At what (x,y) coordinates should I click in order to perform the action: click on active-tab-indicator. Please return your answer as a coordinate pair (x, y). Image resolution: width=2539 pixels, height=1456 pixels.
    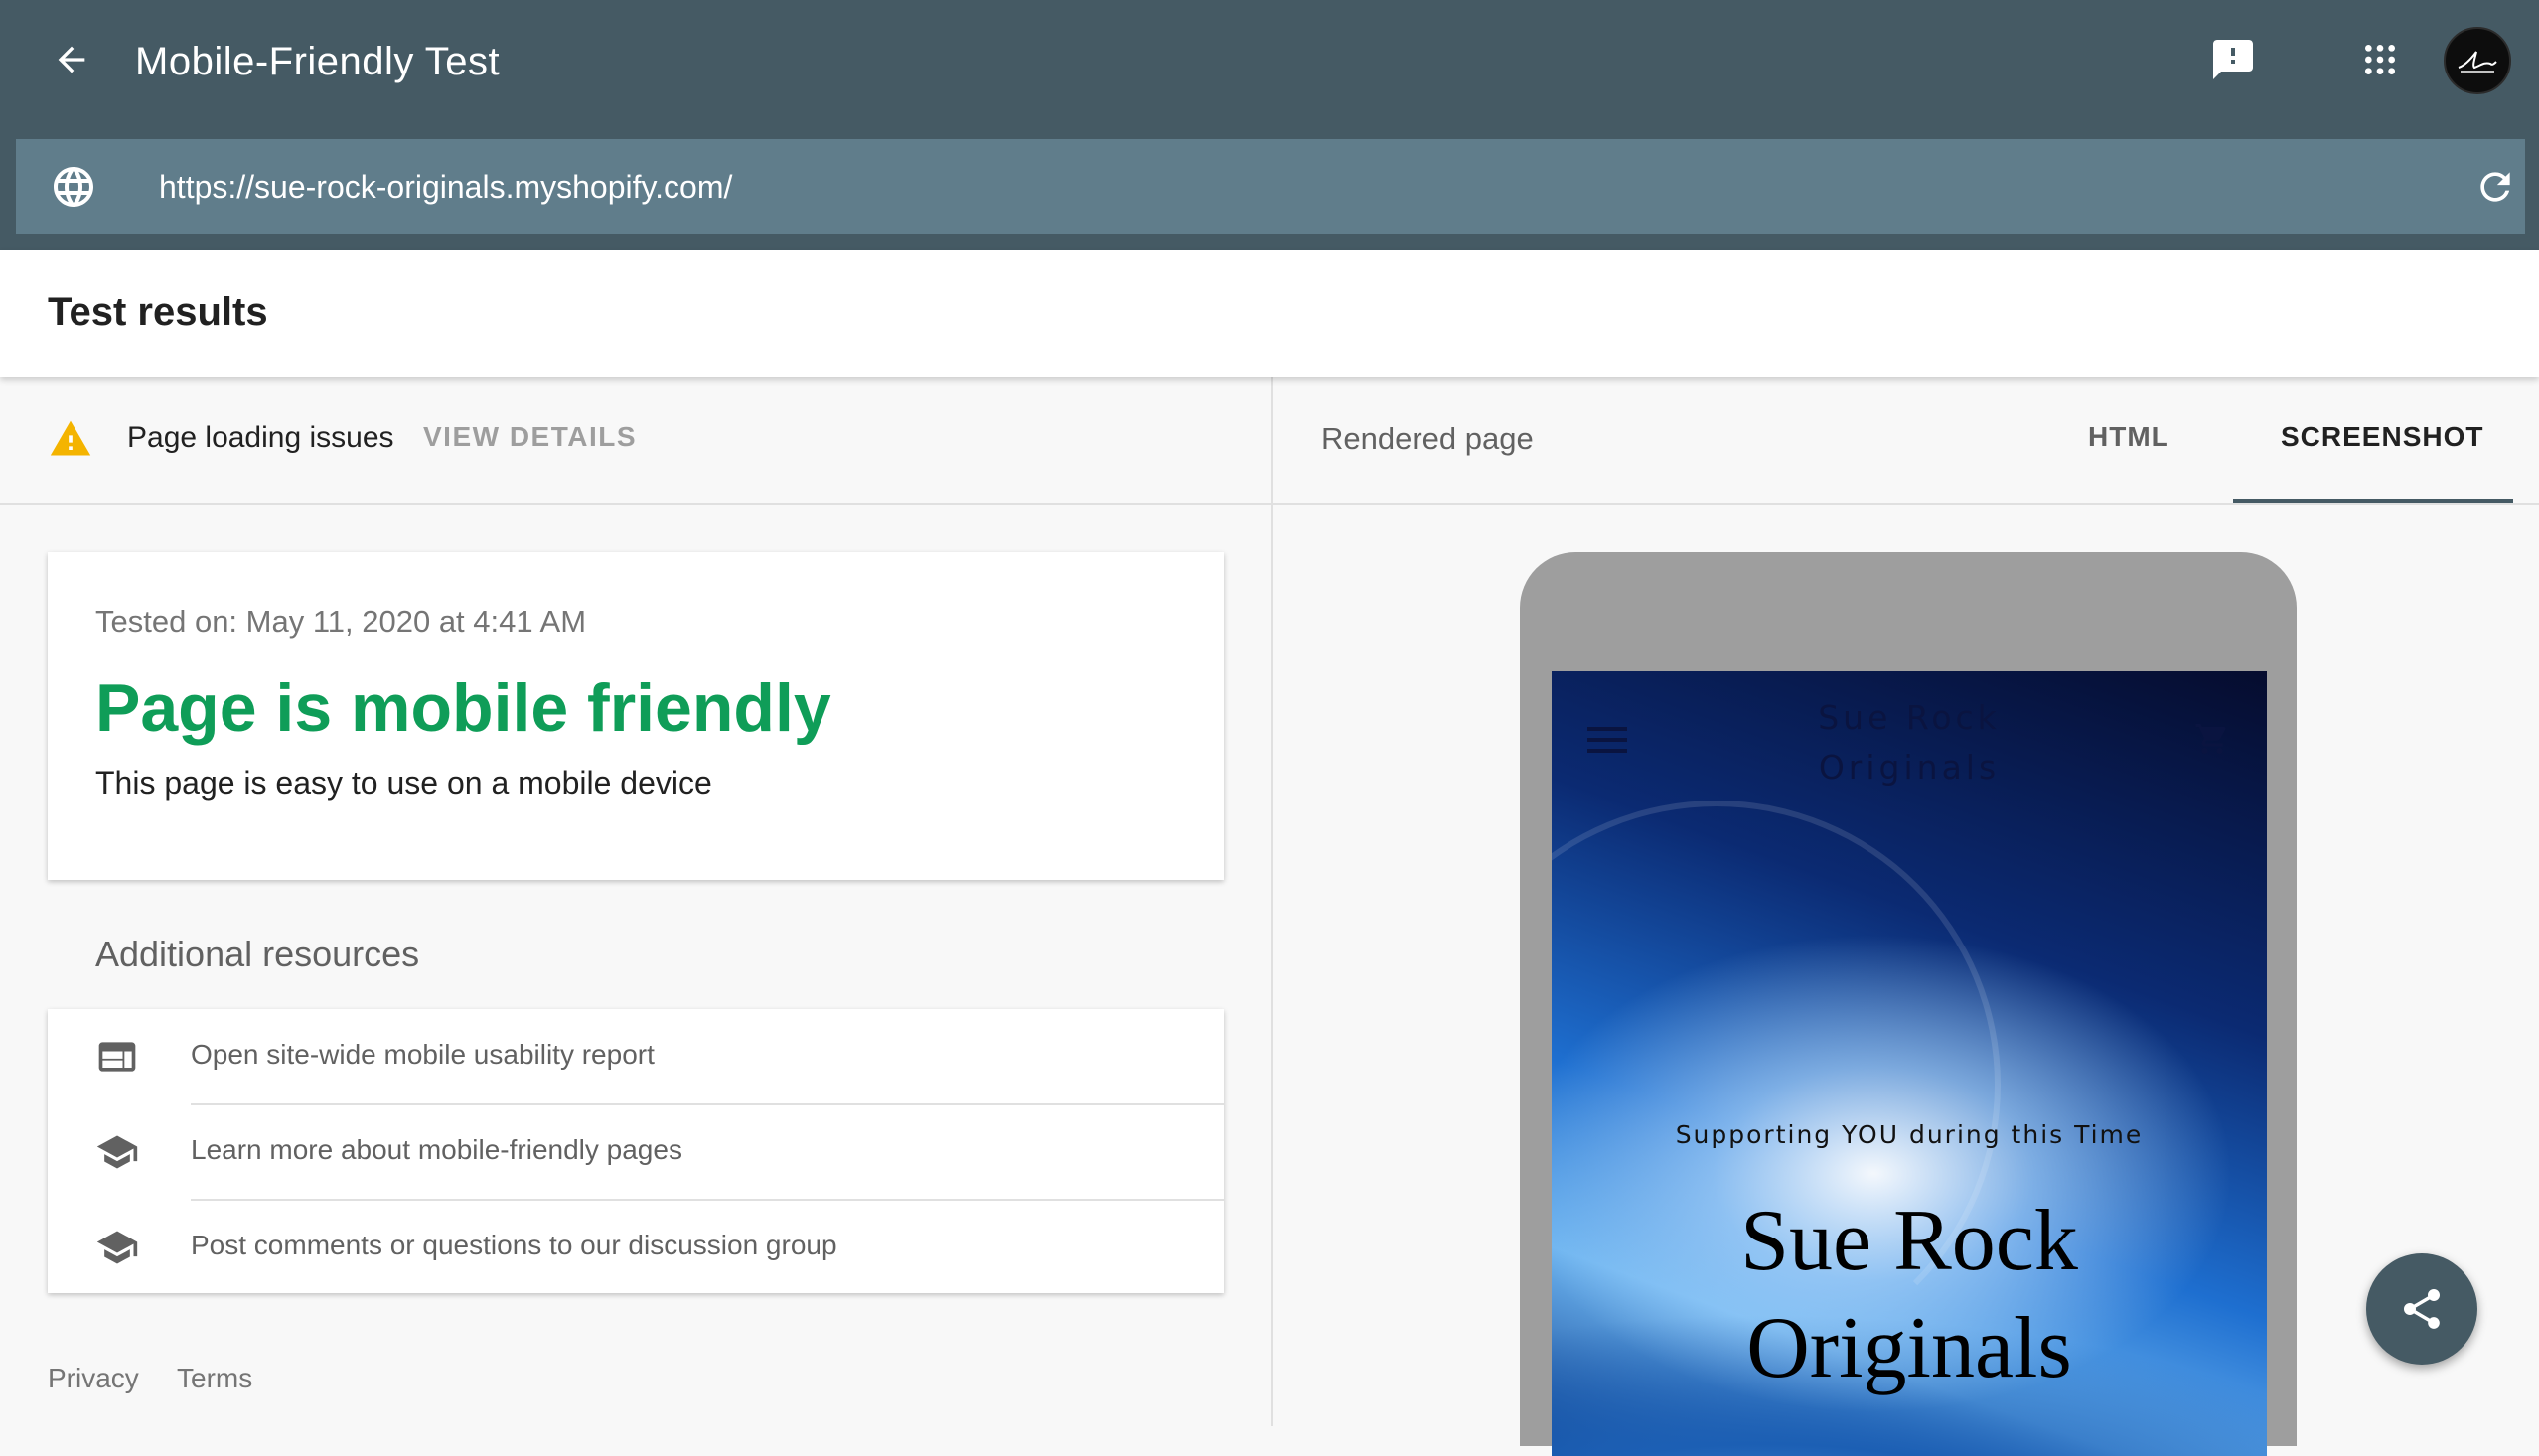
    Looking at the image, I should click on (2373, 501).